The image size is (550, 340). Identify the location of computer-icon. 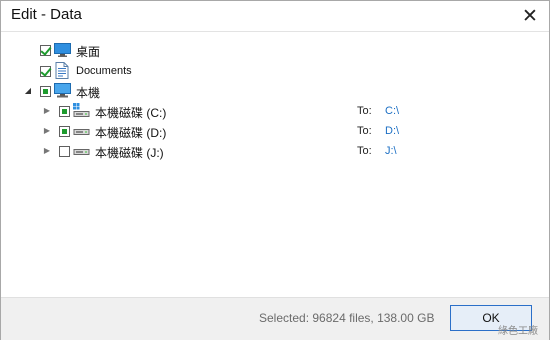
(62, 90).